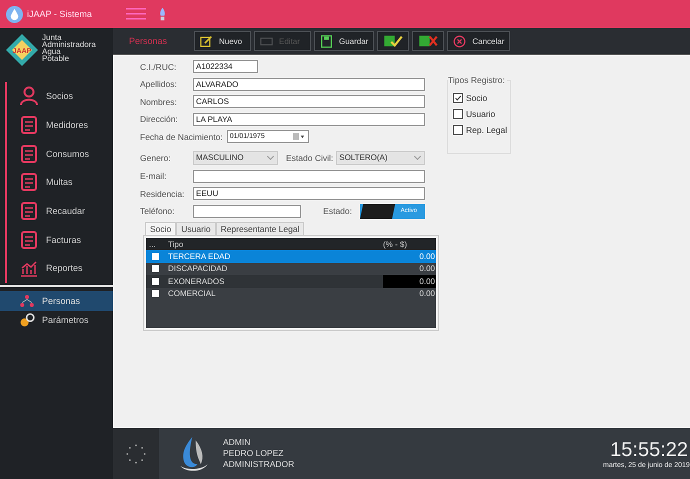 The width and height of the screenshot is (690, 479). Describe the element at coordinates (237, 442) in the screenshot. I see `user-info-text: ADMIN` at that location.